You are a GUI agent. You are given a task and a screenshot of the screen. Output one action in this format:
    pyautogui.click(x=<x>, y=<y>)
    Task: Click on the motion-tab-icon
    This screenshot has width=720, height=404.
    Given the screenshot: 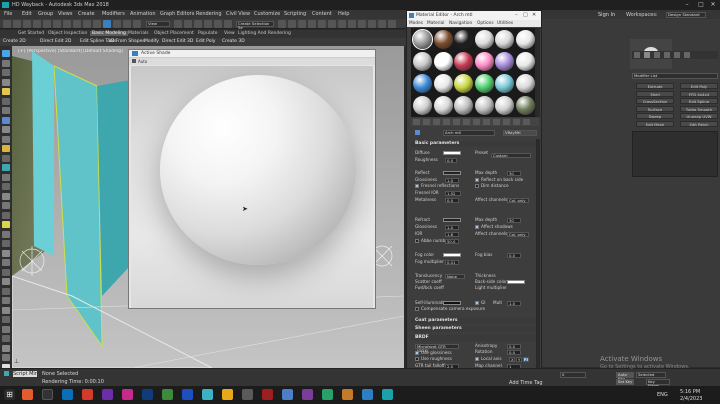 What is the action you would take?
    pyautogui.click(x=667, y=55)
    